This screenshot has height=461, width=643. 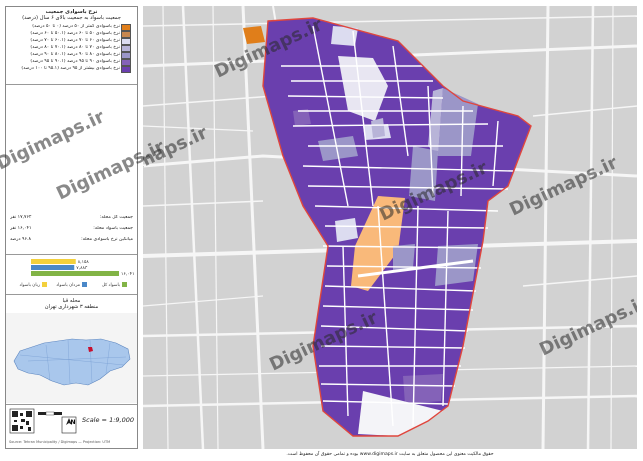 I want to click on bar-legend-label: زنان باسواد, so click(x=29, y=285).